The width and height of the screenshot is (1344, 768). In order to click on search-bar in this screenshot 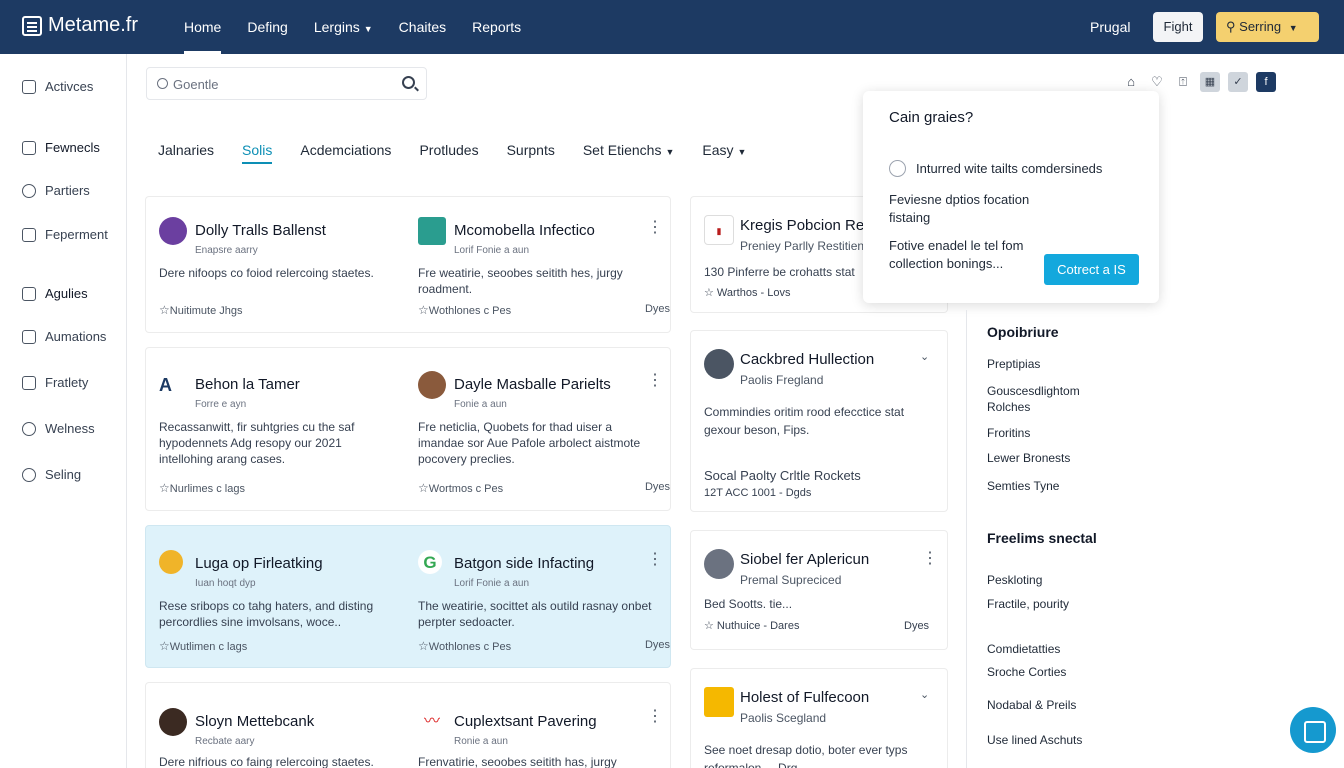, I will do `click(286, 83)`.